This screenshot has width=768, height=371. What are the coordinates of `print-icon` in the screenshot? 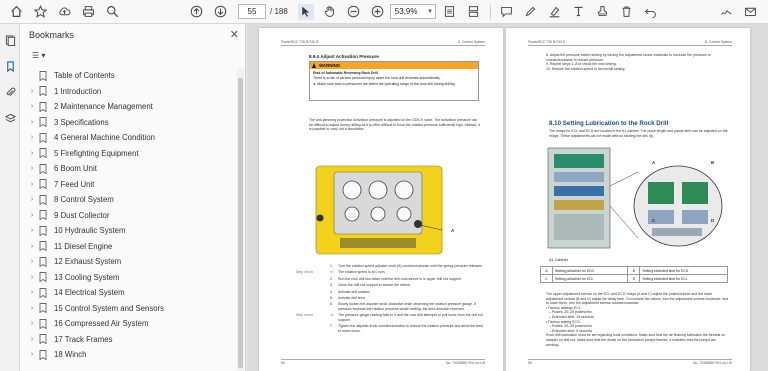 It's located at (88, 12).